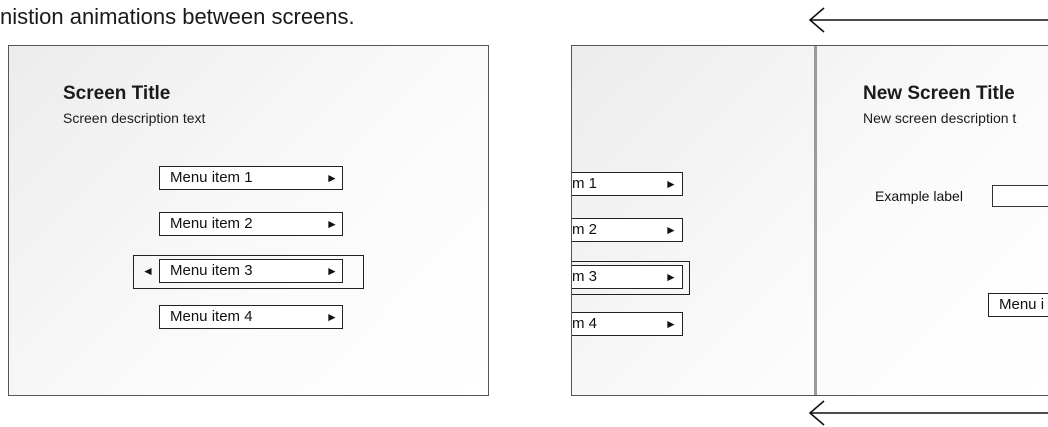  Describe the element at coordinates (211, 223) in the screenshot. I see `menu-item-label: Menu item 2` at that location.